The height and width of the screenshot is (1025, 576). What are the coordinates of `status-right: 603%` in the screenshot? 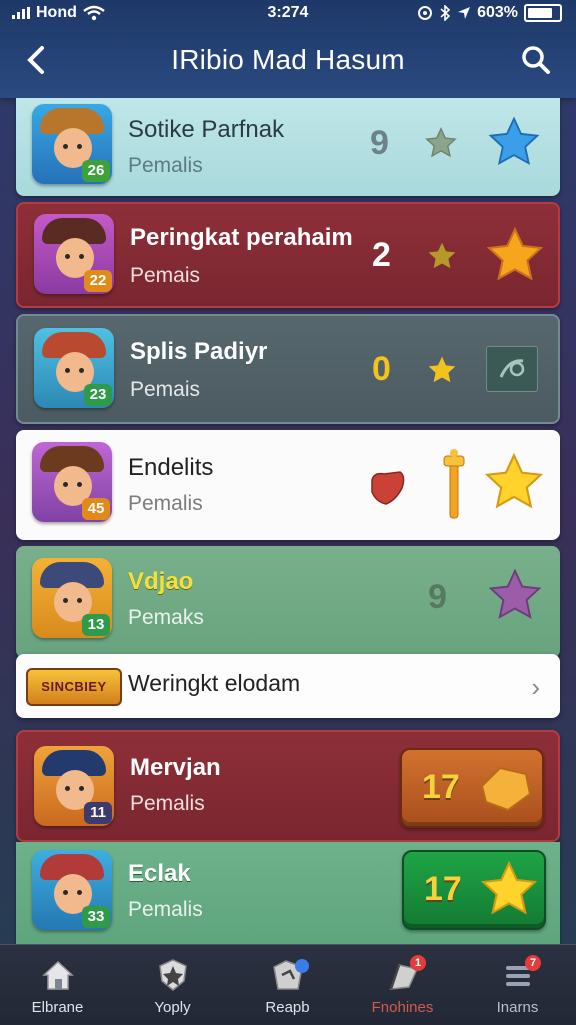 It's located at (489, 13).